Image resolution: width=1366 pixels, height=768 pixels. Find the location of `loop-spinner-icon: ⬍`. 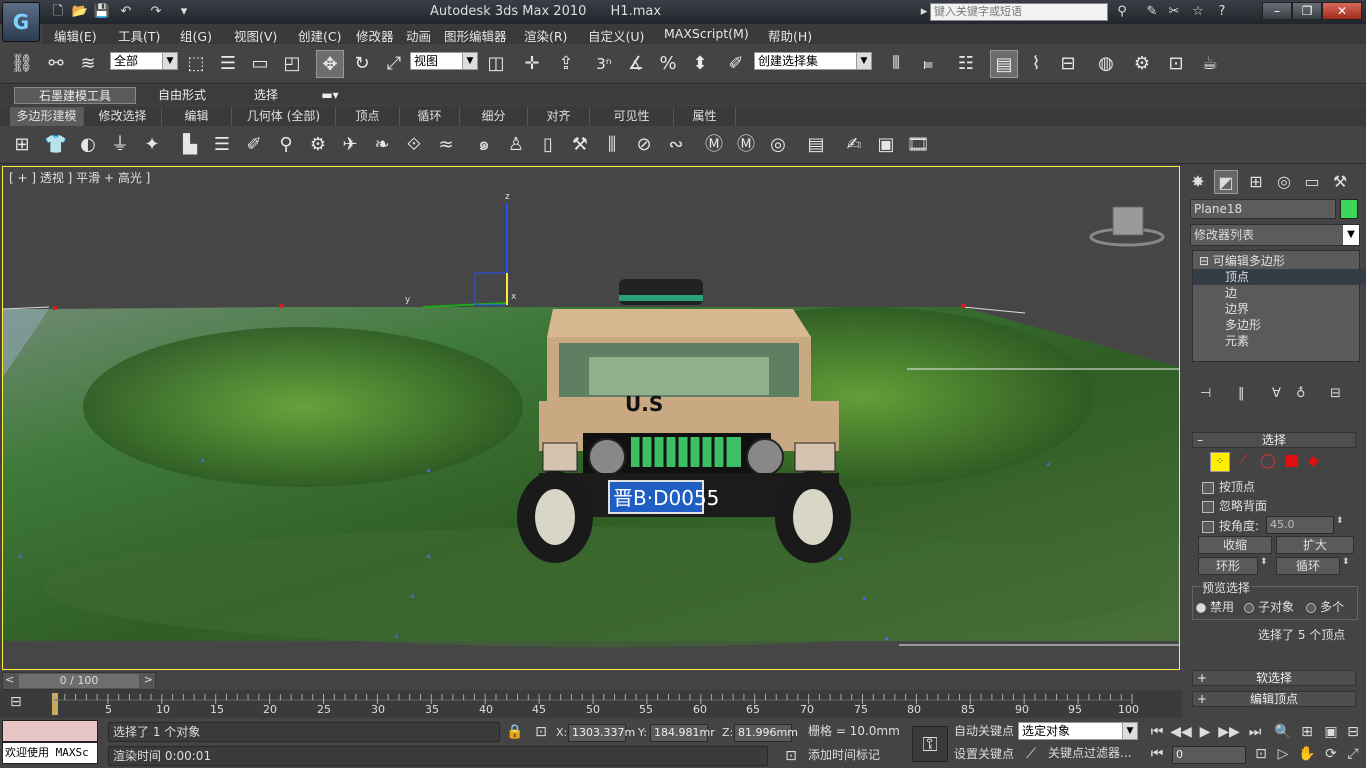

loop-spinner-icon: ⬍ is located at coordinates (1346, 562).